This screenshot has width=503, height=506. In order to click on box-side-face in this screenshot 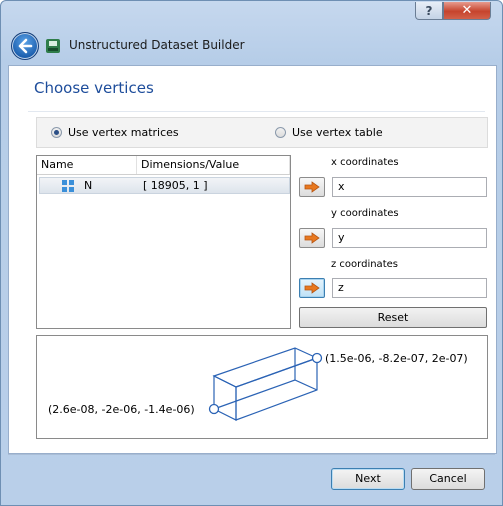, I will do `click(276, 389)`.